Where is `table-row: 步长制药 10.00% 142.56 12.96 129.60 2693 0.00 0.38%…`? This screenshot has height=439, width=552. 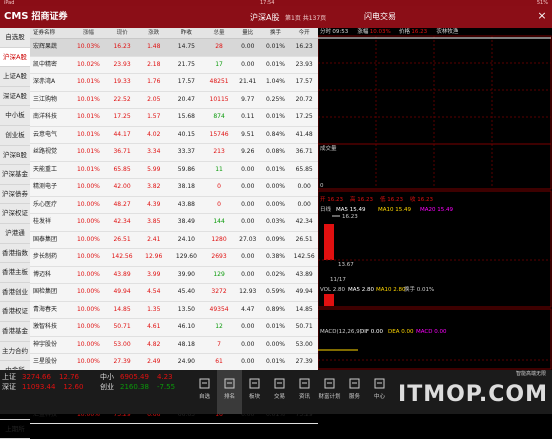 table-row: 步长制药 10.00% 142.56 12.96 129.60 2693 0.00 0.38%… is located at coordinates (174, 258).